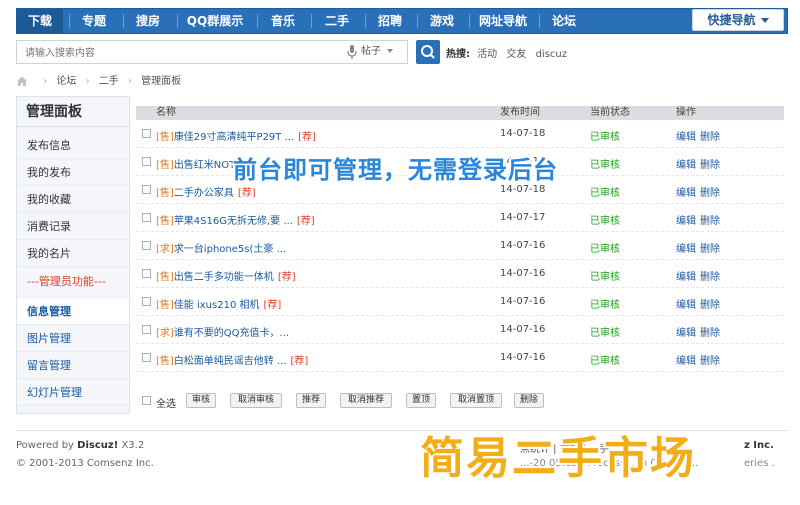  I want to click on sidebar-item-info-manage: 信息管理, so click(73, 312).